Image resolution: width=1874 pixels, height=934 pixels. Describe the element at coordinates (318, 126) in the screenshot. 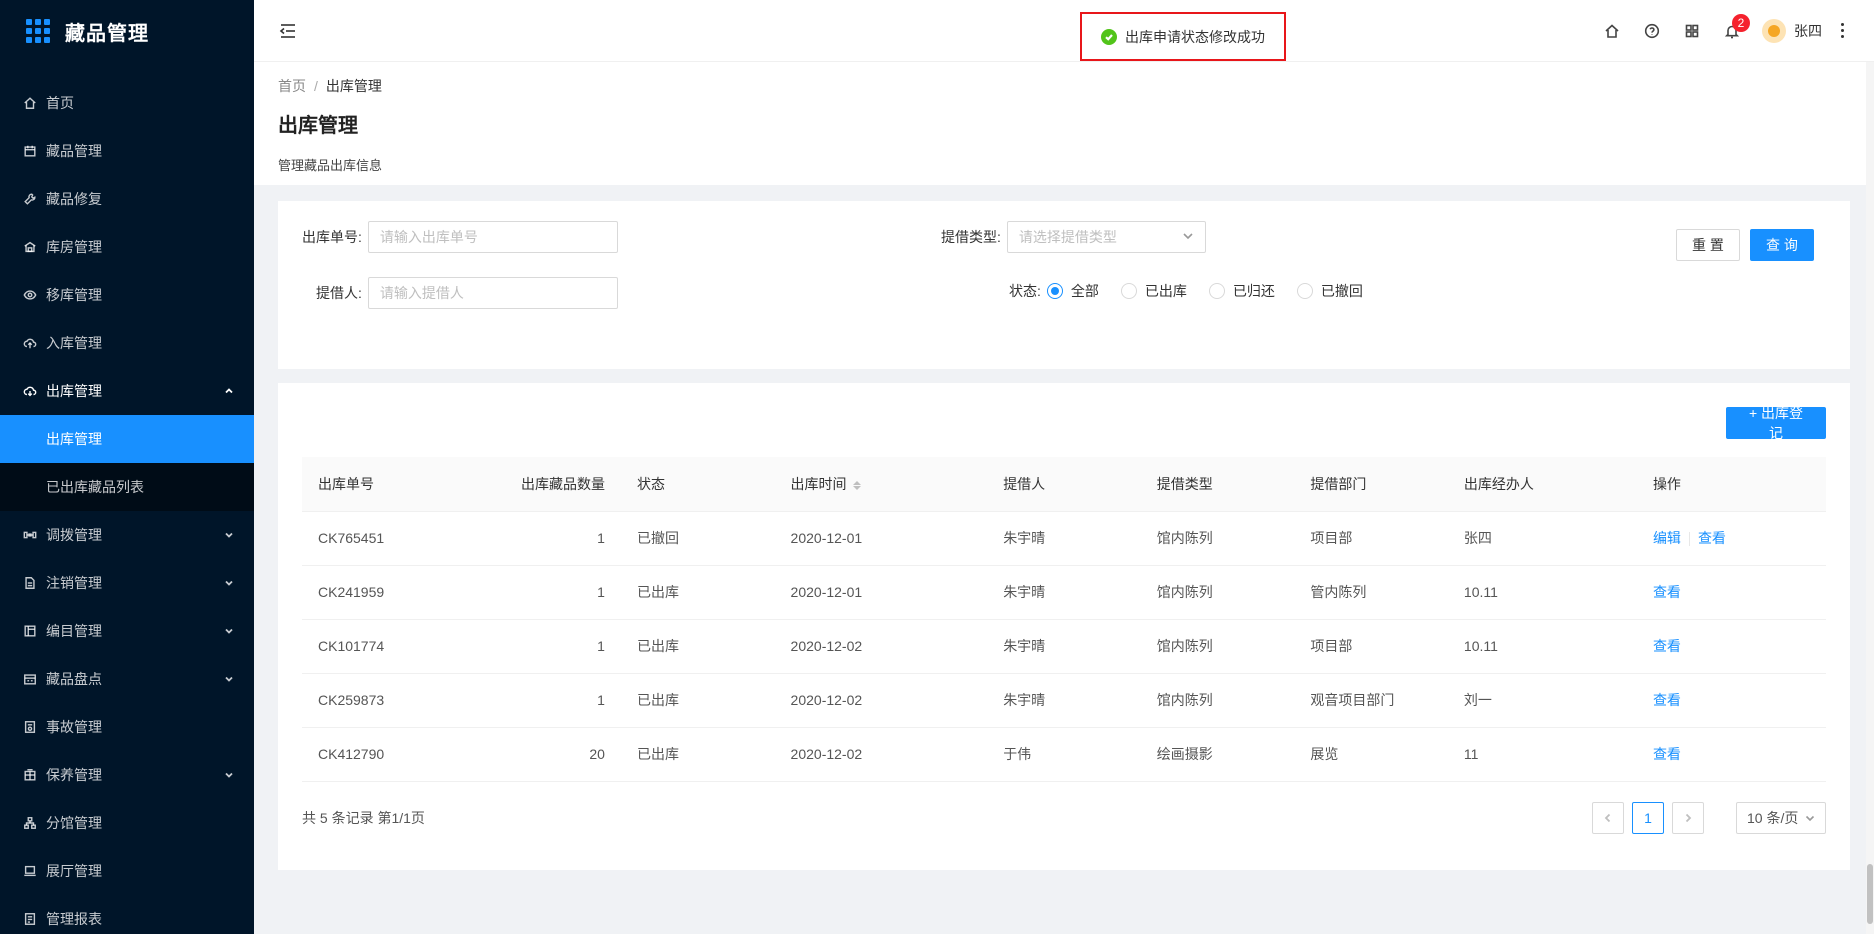

I see `page-title: 出库管理` at that location.